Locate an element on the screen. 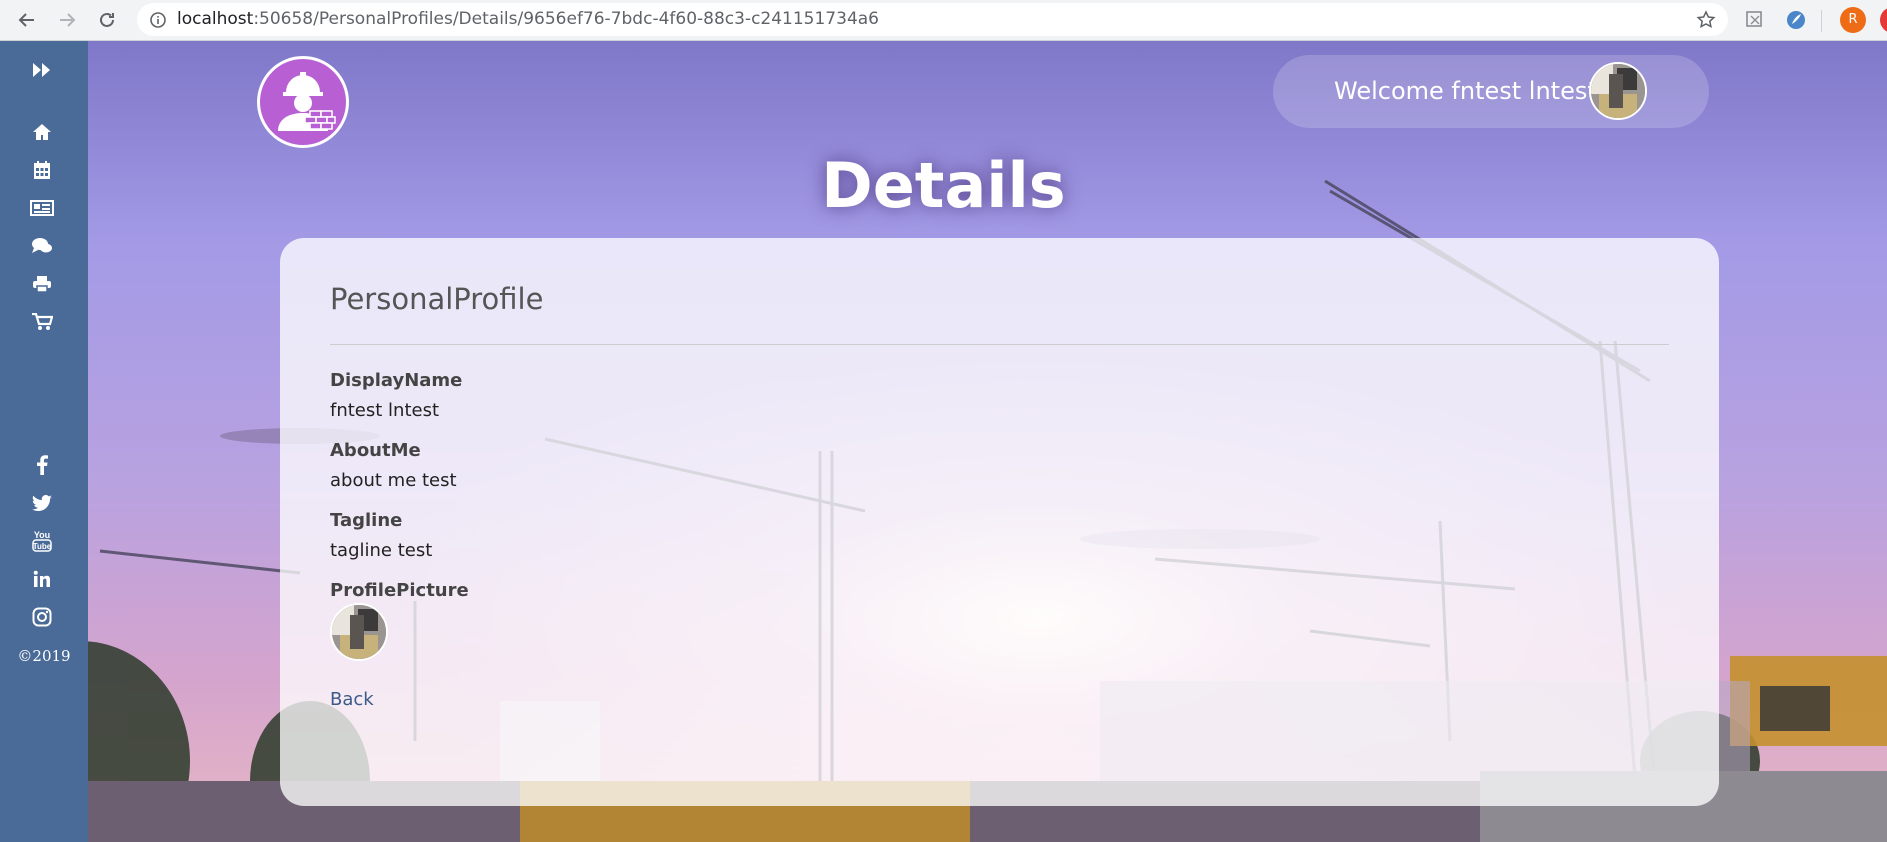  user-avatar is located at coordinates (1618, 91).